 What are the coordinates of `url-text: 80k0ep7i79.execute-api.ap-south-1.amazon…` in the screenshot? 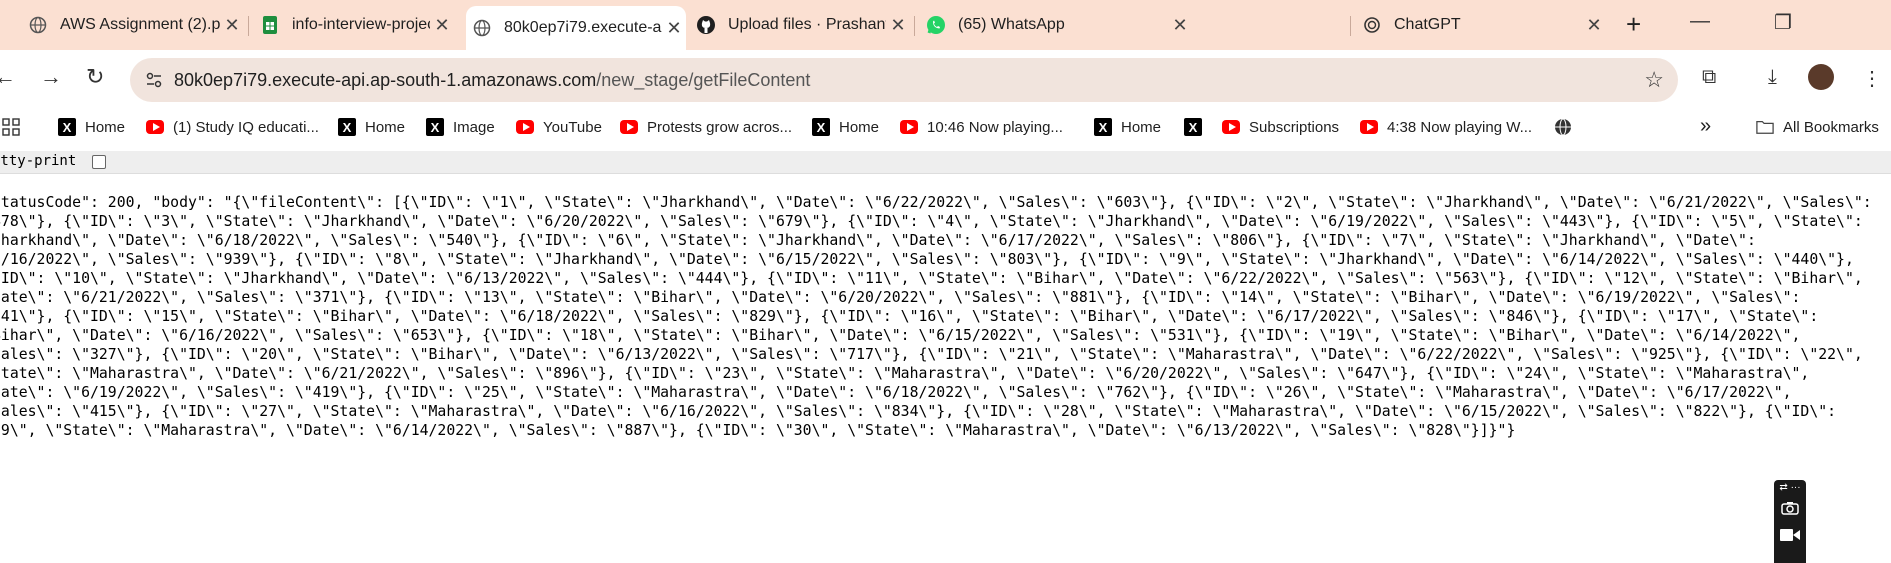 It's located at (492, 80).